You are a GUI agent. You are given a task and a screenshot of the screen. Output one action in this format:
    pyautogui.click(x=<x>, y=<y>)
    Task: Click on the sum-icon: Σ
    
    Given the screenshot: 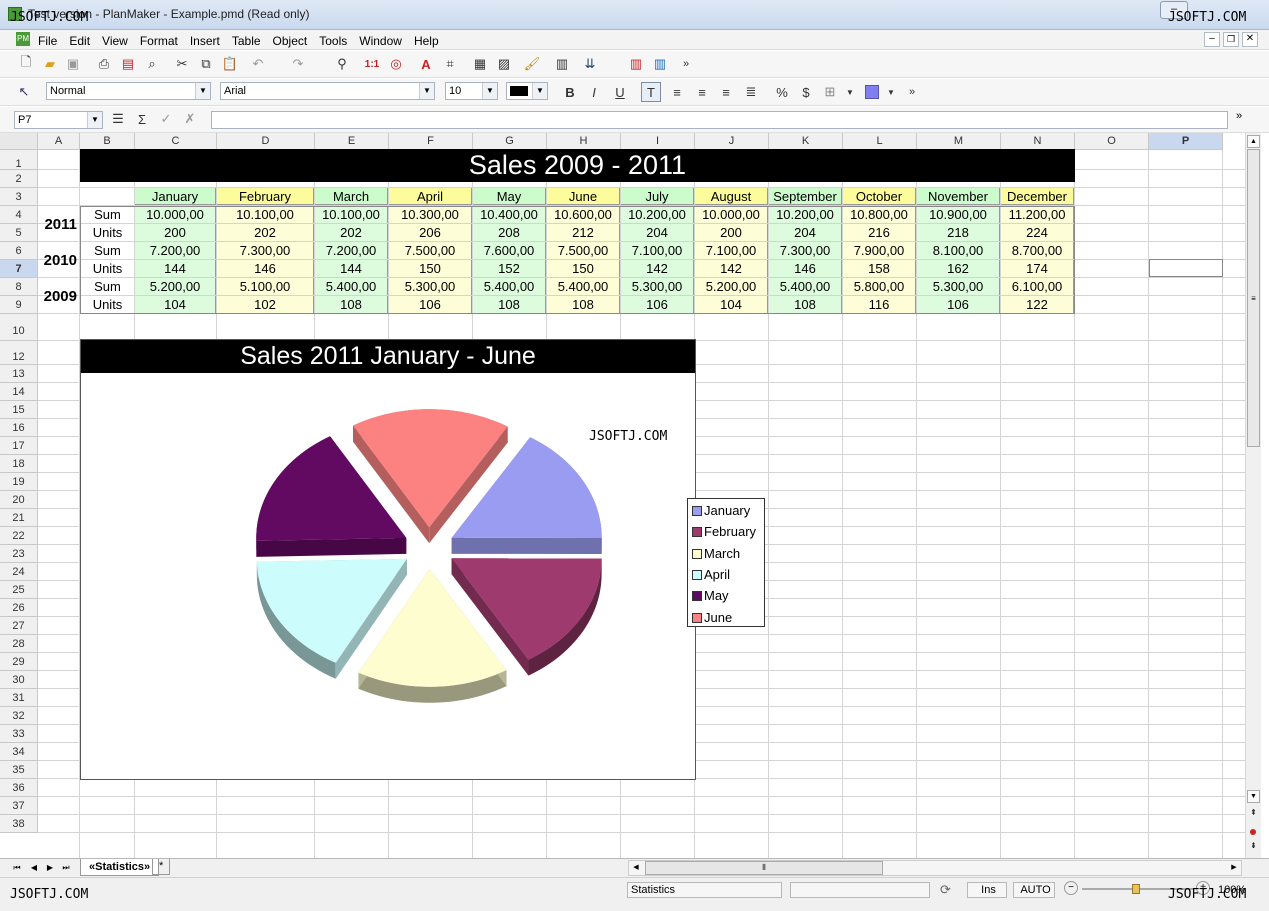 What is the action you would take?
    pyautogui.click(x=142, y=119)
    